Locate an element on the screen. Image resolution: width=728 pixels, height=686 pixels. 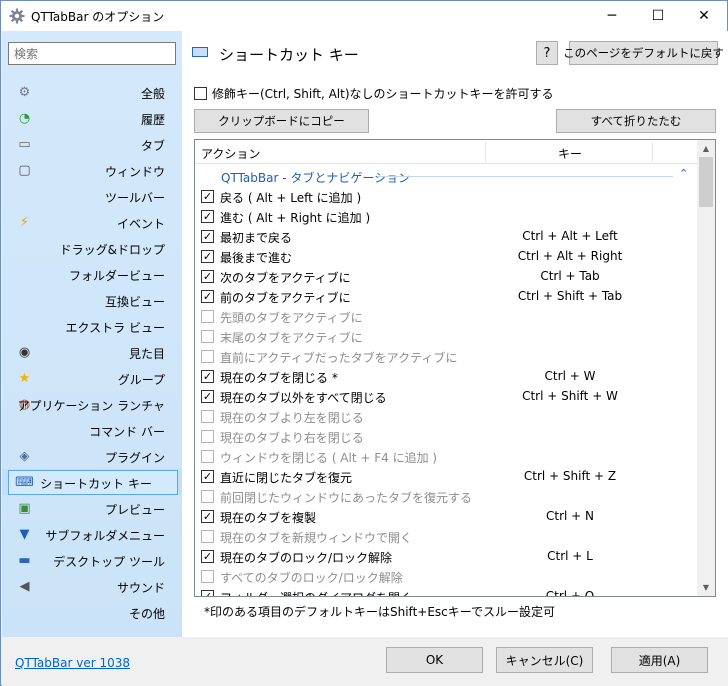
sidebar-item: ドラッグ&ドロップ is located at coordinates (92, 248).